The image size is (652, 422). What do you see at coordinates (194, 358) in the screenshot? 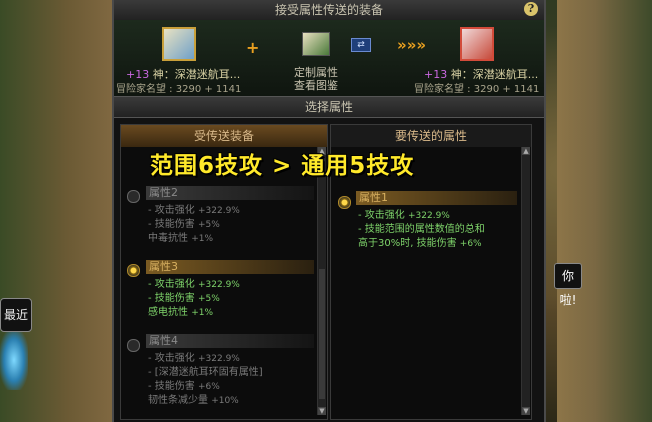
I see `attr4-line-1: - 攻击强化 +322.9%` at bounding box center [194, 358].